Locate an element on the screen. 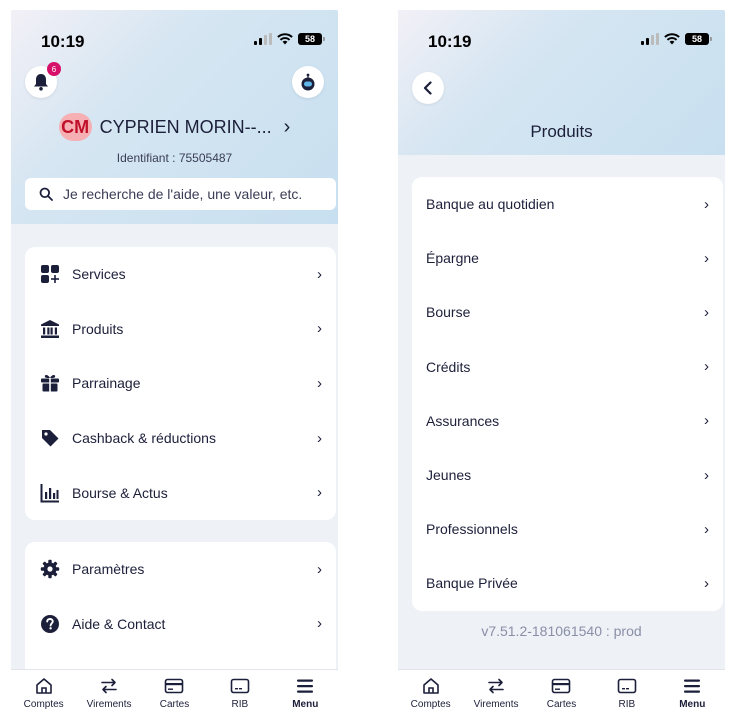 This screenshot has width=731, height=710. profile-link: CM CYPRIEN MORIN--... › is located at coordinates (174, 127).